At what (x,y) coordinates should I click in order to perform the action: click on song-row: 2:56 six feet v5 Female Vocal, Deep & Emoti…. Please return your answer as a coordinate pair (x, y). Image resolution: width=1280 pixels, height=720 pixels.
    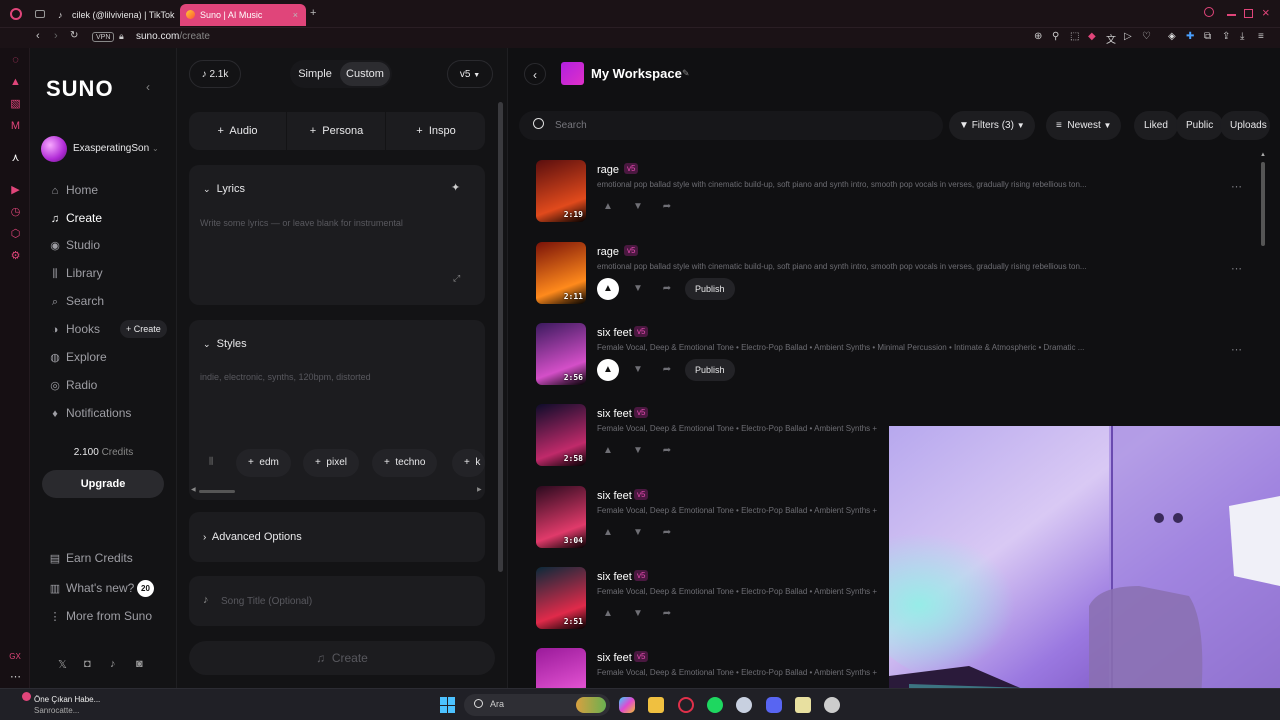
    Looking at the image, I should click on (896, 358).